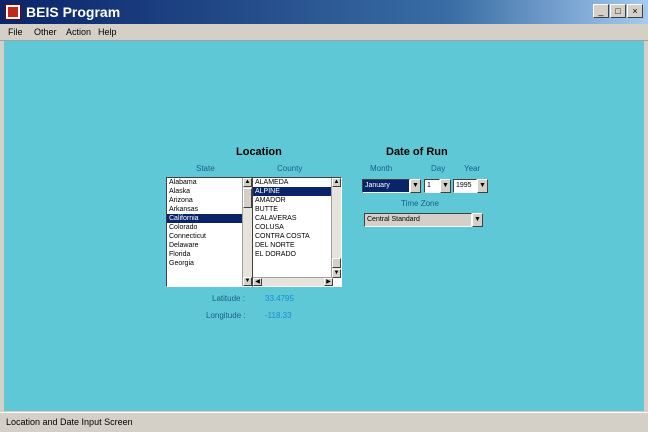 This screenshot has height=432, width=648. Describe the element at coordinates (209, 263) in the screenshot. I see `state-list-item: Georgia` at that location.